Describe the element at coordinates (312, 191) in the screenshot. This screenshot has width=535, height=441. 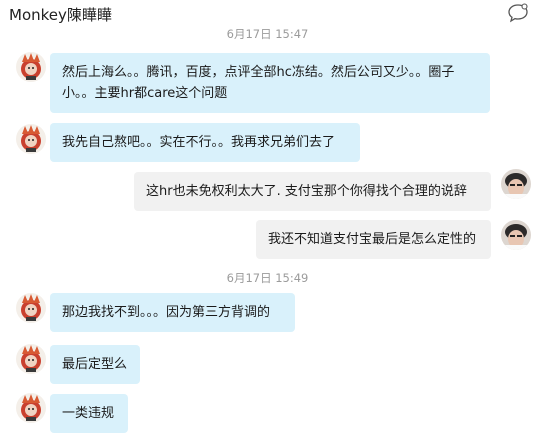
I see `message-bubble: 这hr也未免权利太大了. 支付宝那个你得找个合理的说辞` at that location.